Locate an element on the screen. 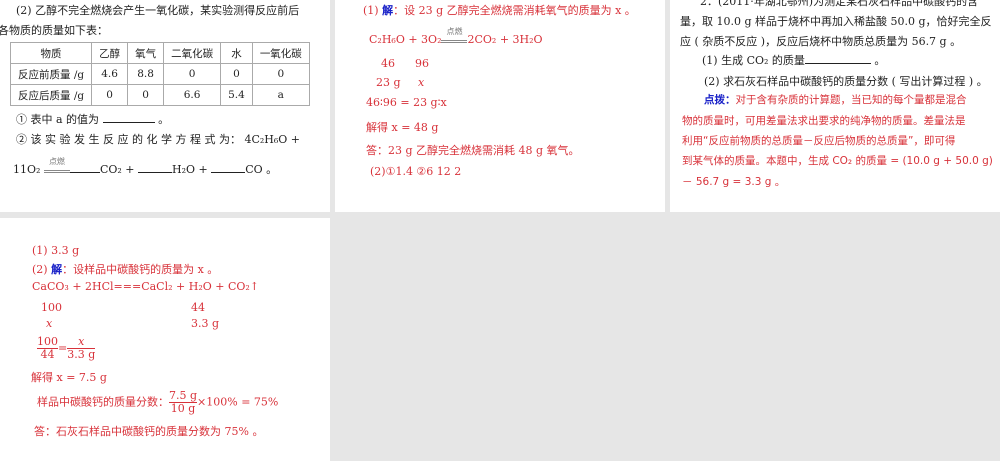 The height and width of the screenshot is (461, 1000). proportion: 100 44 = x 3.3 g is located at coordinates (66, 348).